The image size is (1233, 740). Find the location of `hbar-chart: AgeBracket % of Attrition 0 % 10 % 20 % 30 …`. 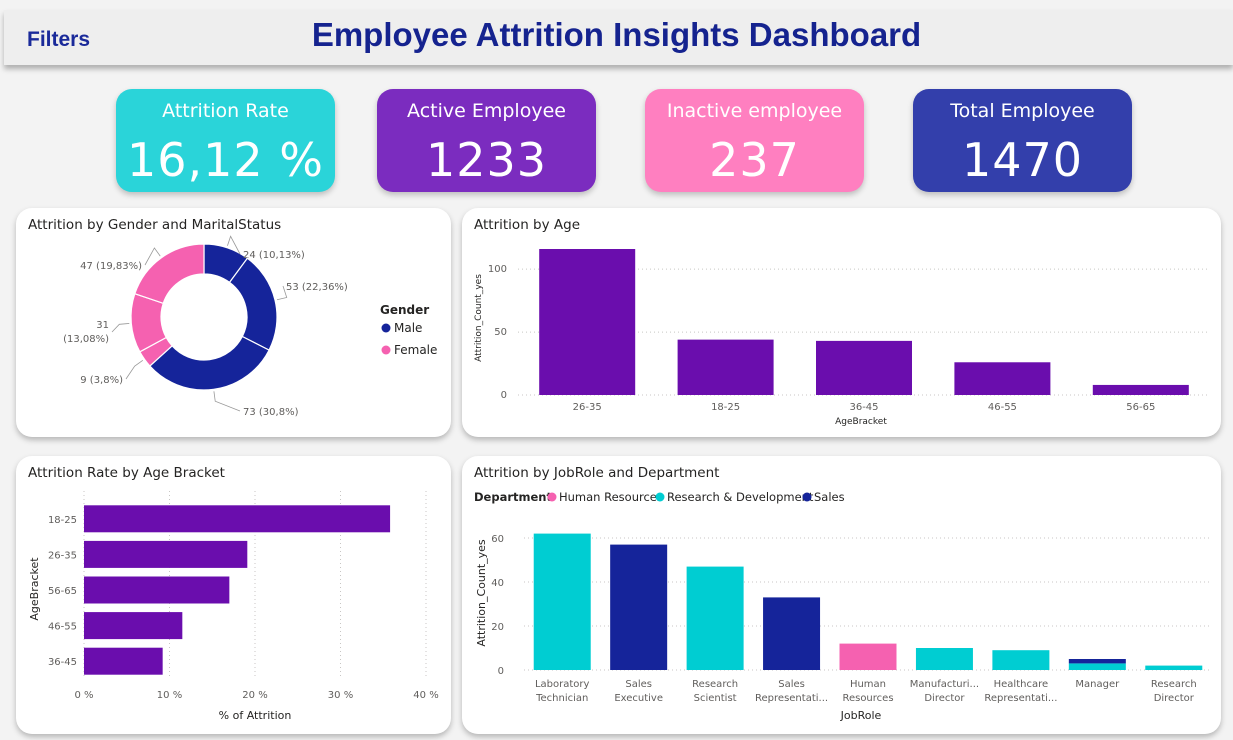

hbar-chart: AgeBracket % of Attrition 0 % 10 % 20 % 30 … is located at coordinates (233, 606).